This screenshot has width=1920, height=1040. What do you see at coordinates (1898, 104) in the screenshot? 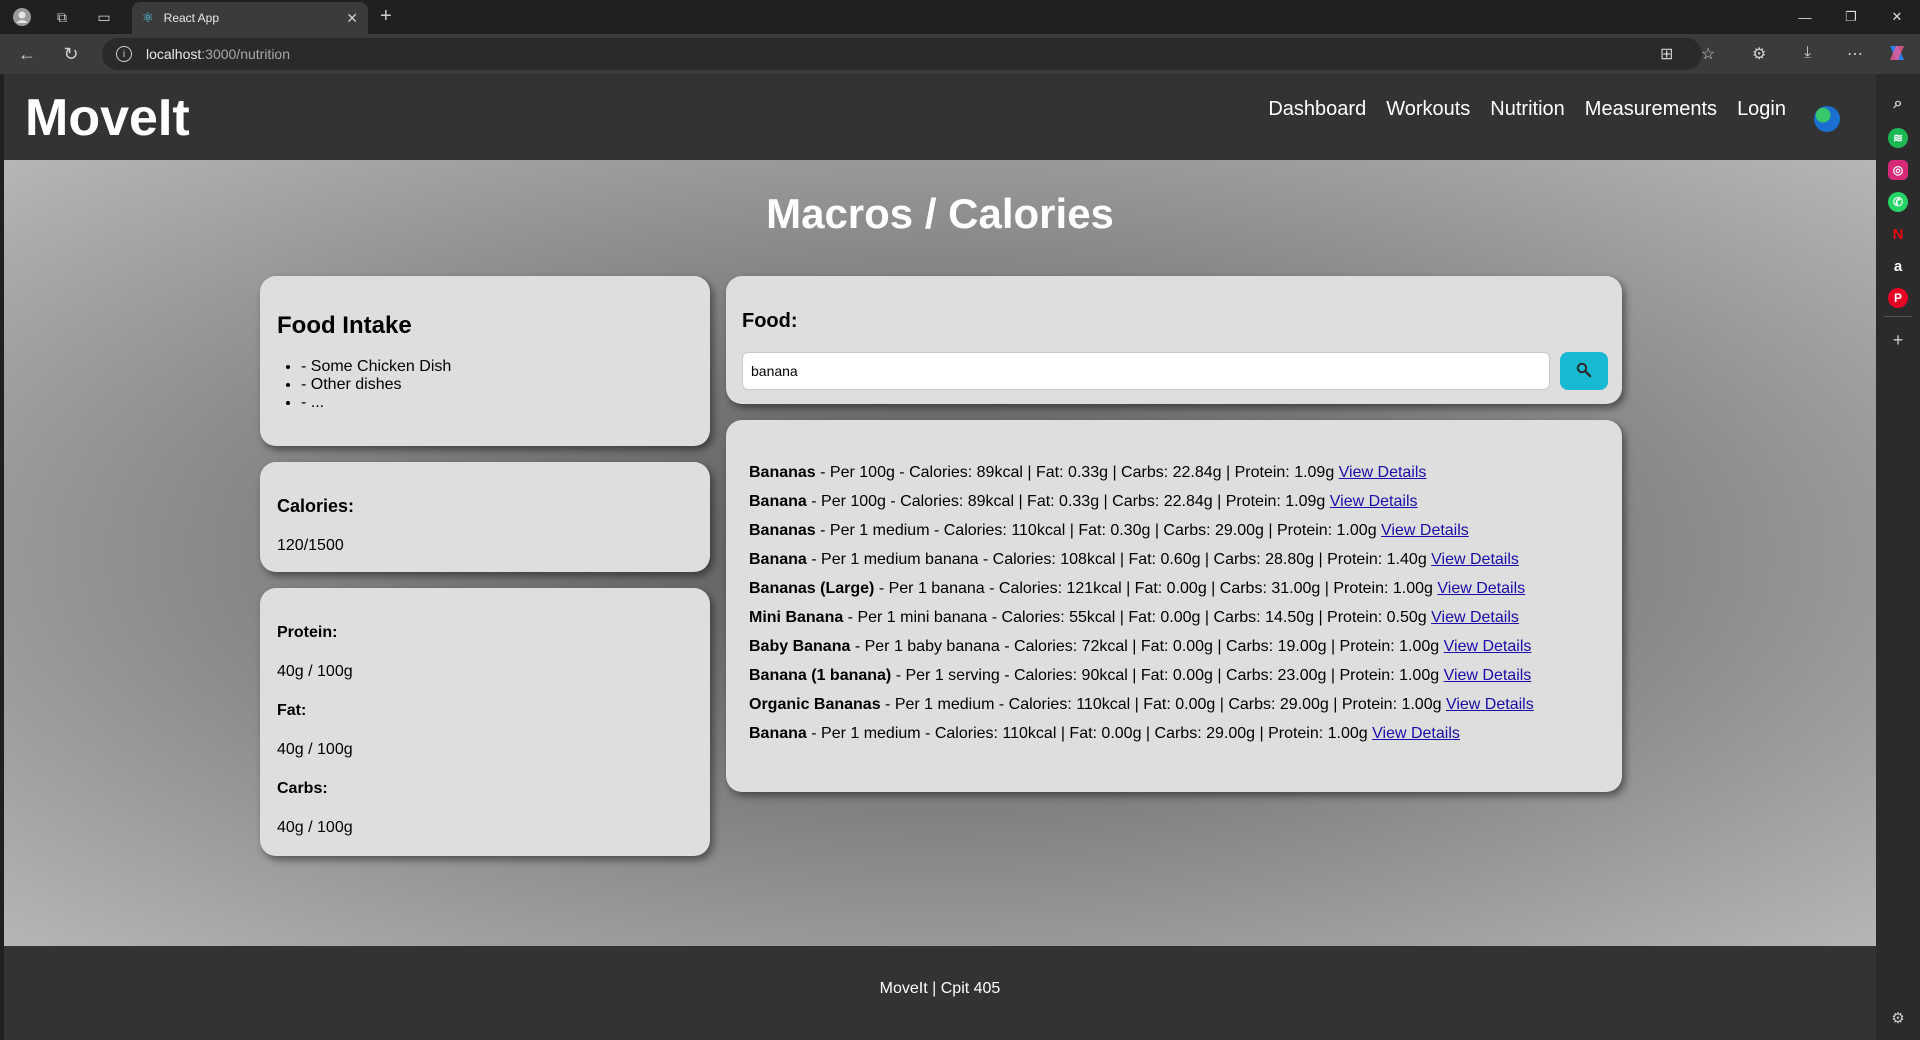
I see `search-icon: ⌕` at bounding box center [1898, 104].